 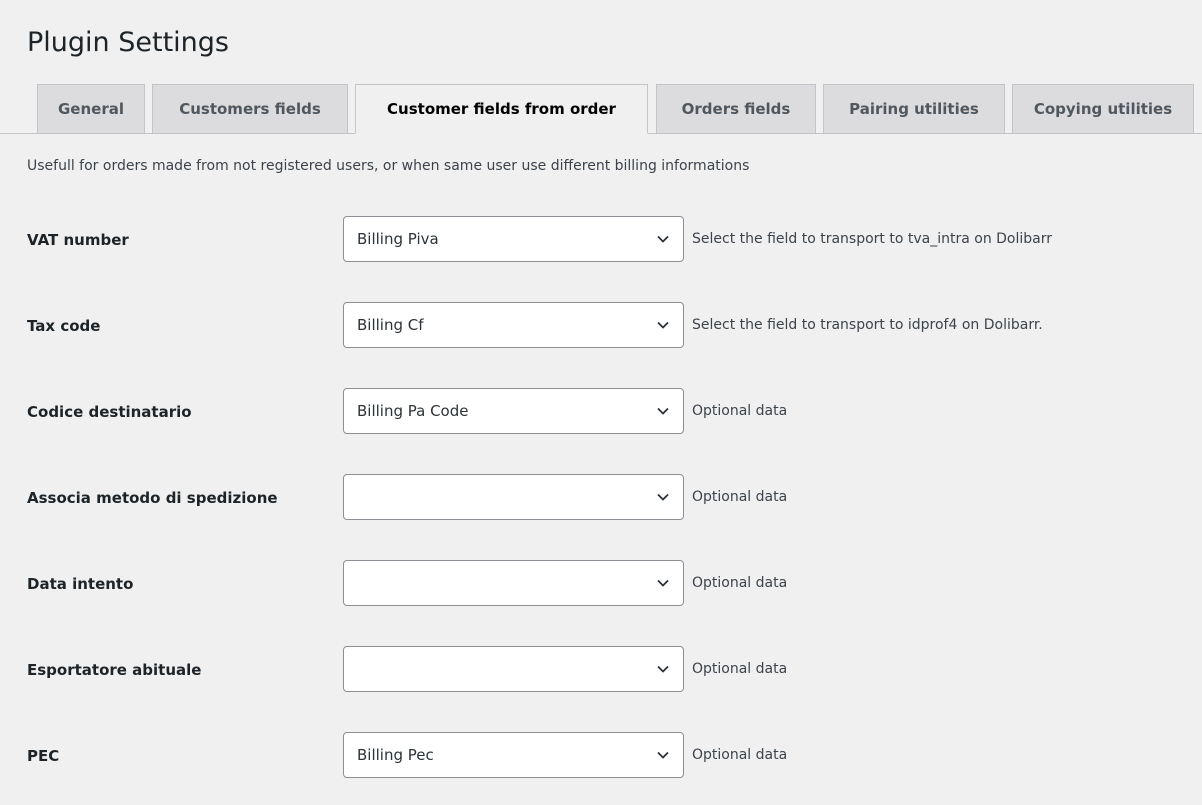 I want to click on select-value: Billing Cf, so click(x=390, y=325).